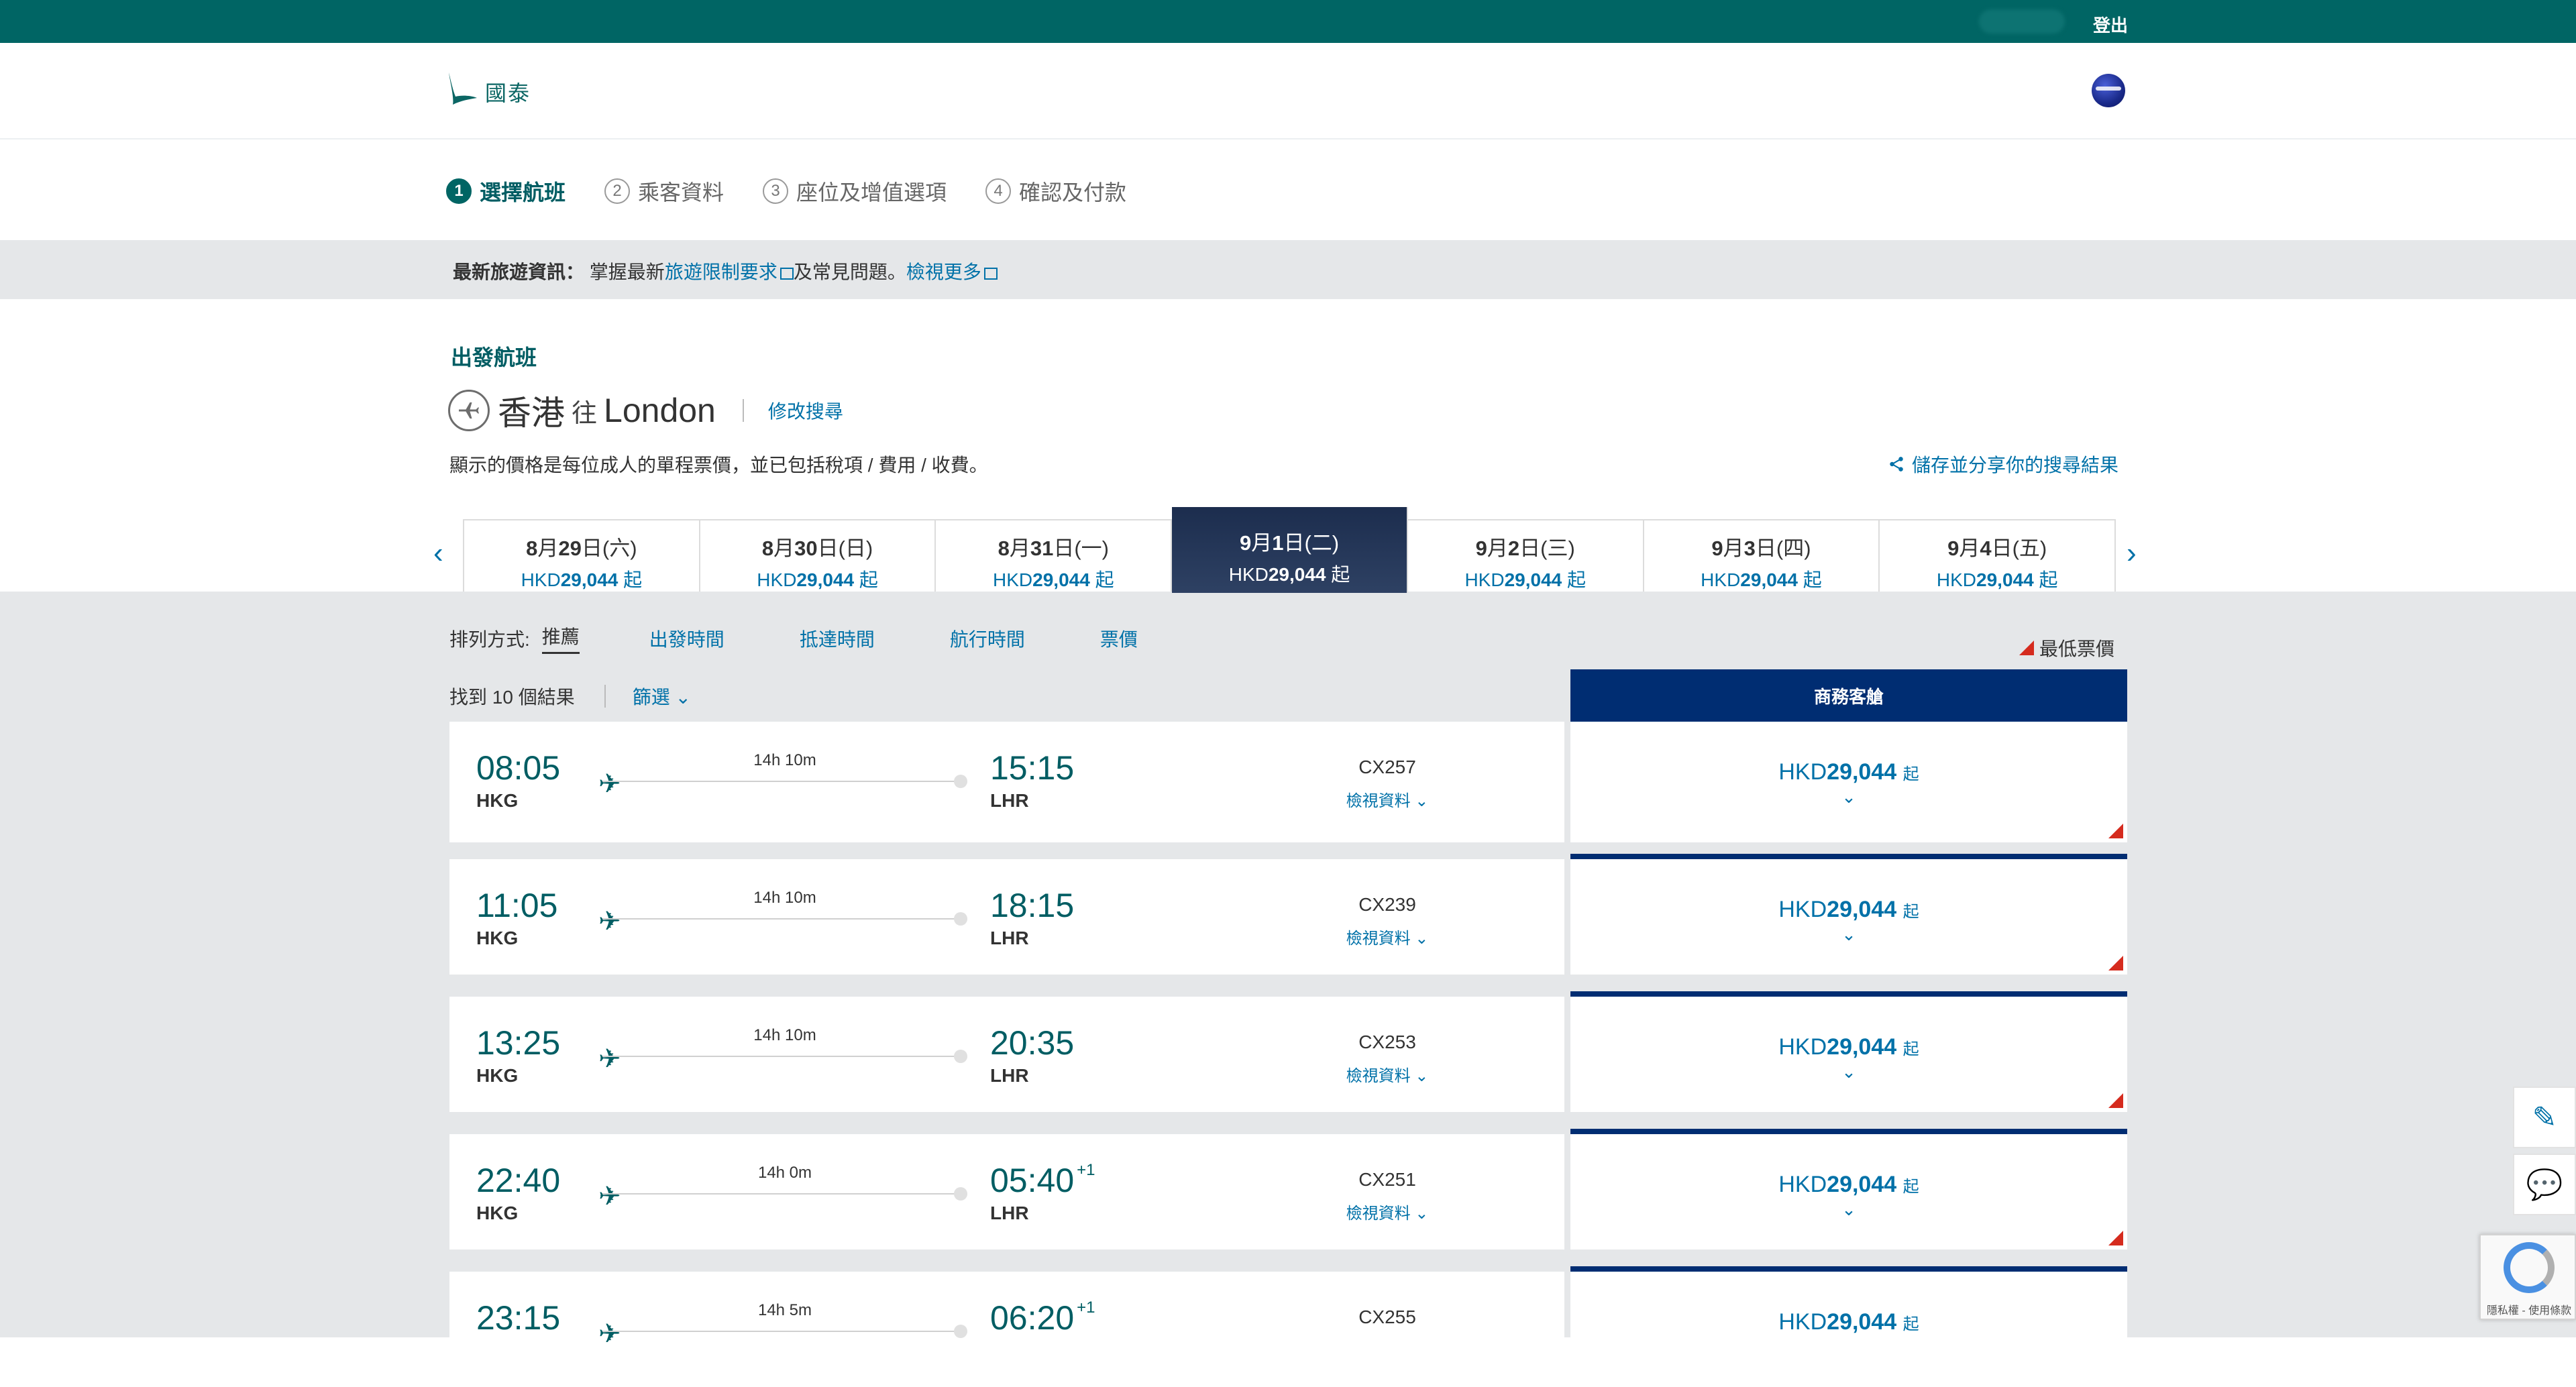  Describe the element at coordinates (1387, 767) in the screenshot. I see `flight-number: CX257` at that location.